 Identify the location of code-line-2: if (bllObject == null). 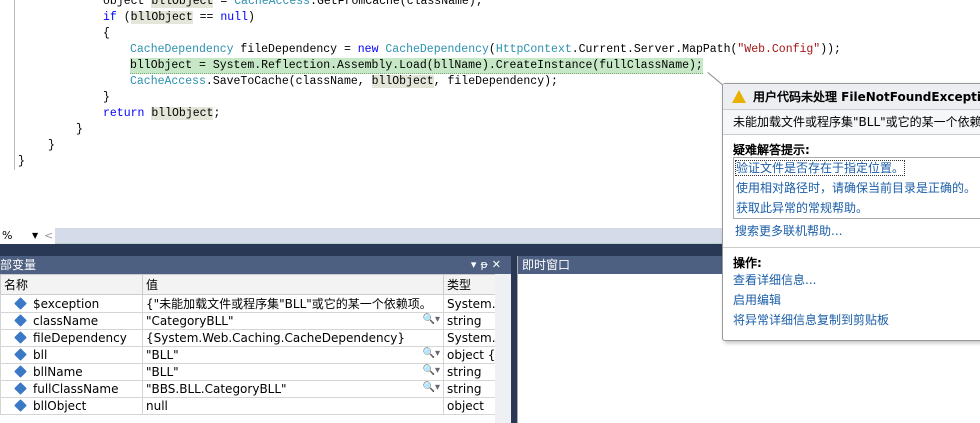
(179, 17).